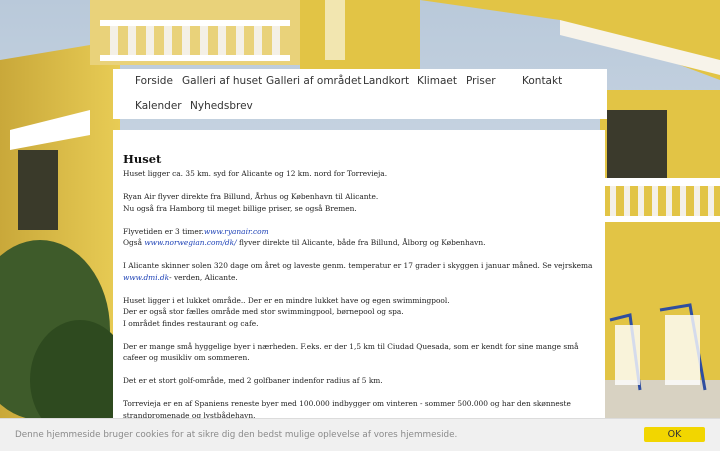 The image size is (720, 451). Describe the element at coordinates (146, 277) in the screenshot. I see `dmi-link: www.dmi.dk` at that location.